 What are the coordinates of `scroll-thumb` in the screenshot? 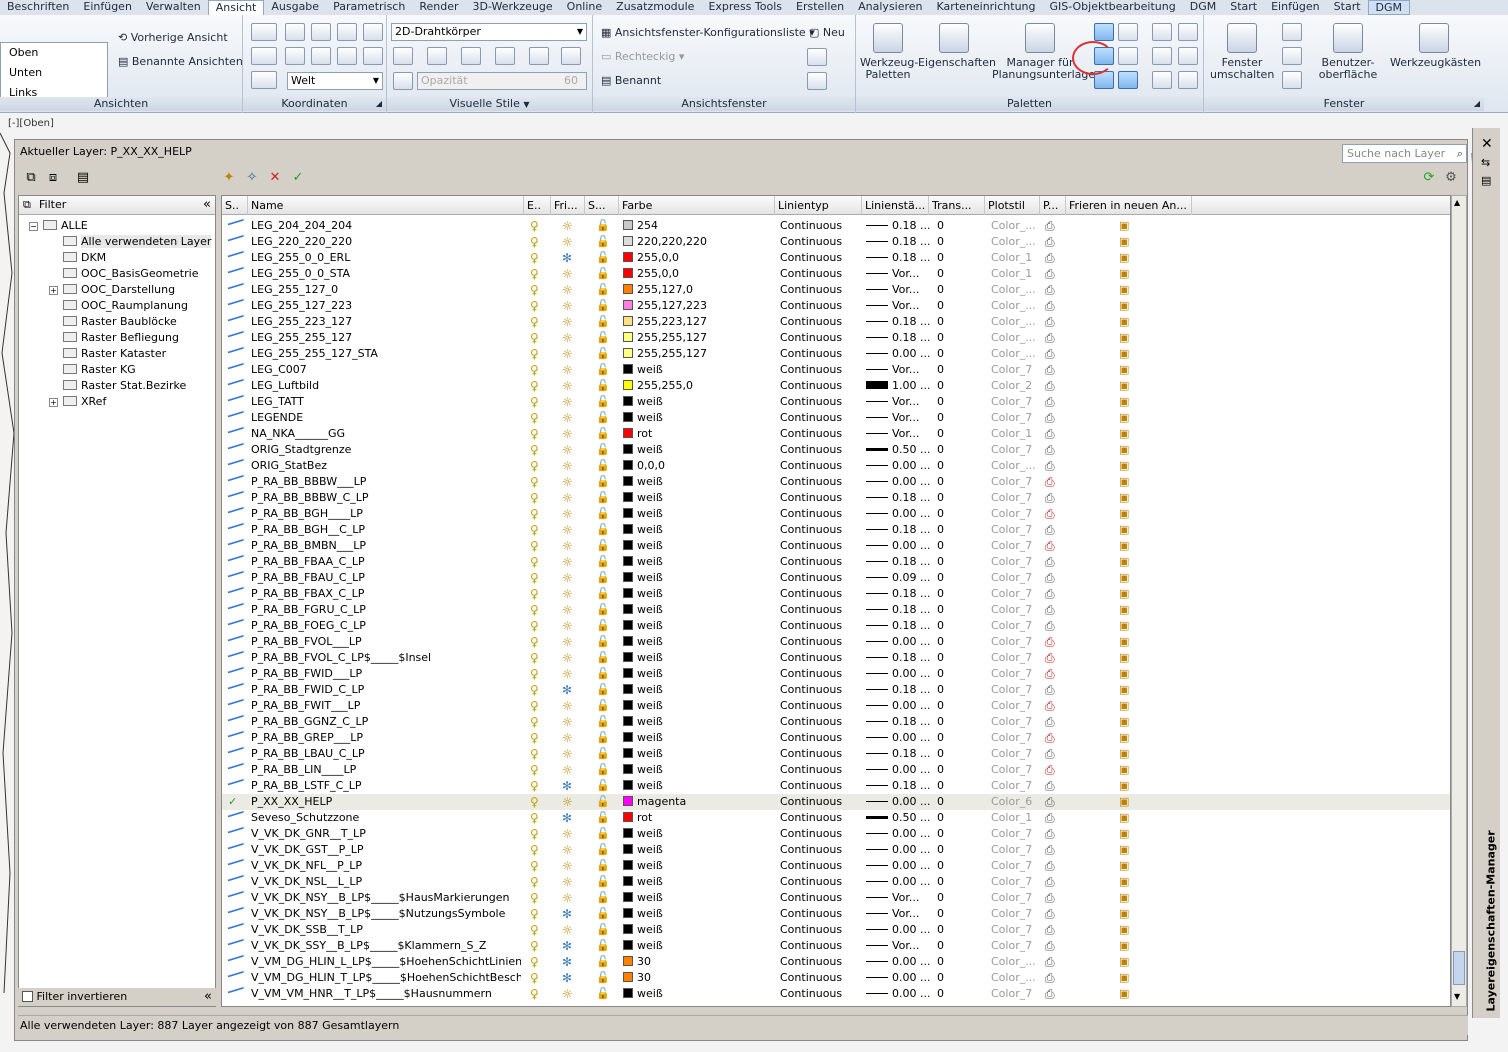 It's located at (1459, 968).